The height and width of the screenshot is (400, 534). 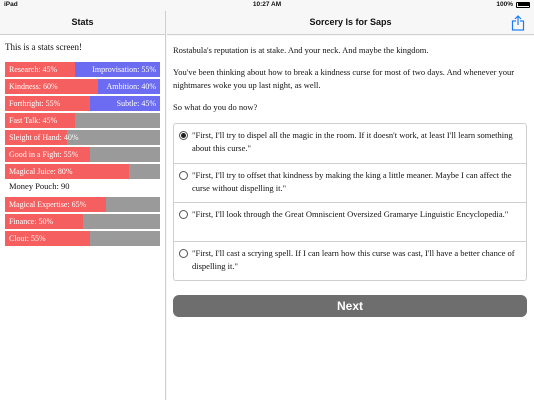 What do you see at coordinates (35, 103) in the screenshot?
I see `stat-label: Forthright: 55%` at bounding box center [35, 103].